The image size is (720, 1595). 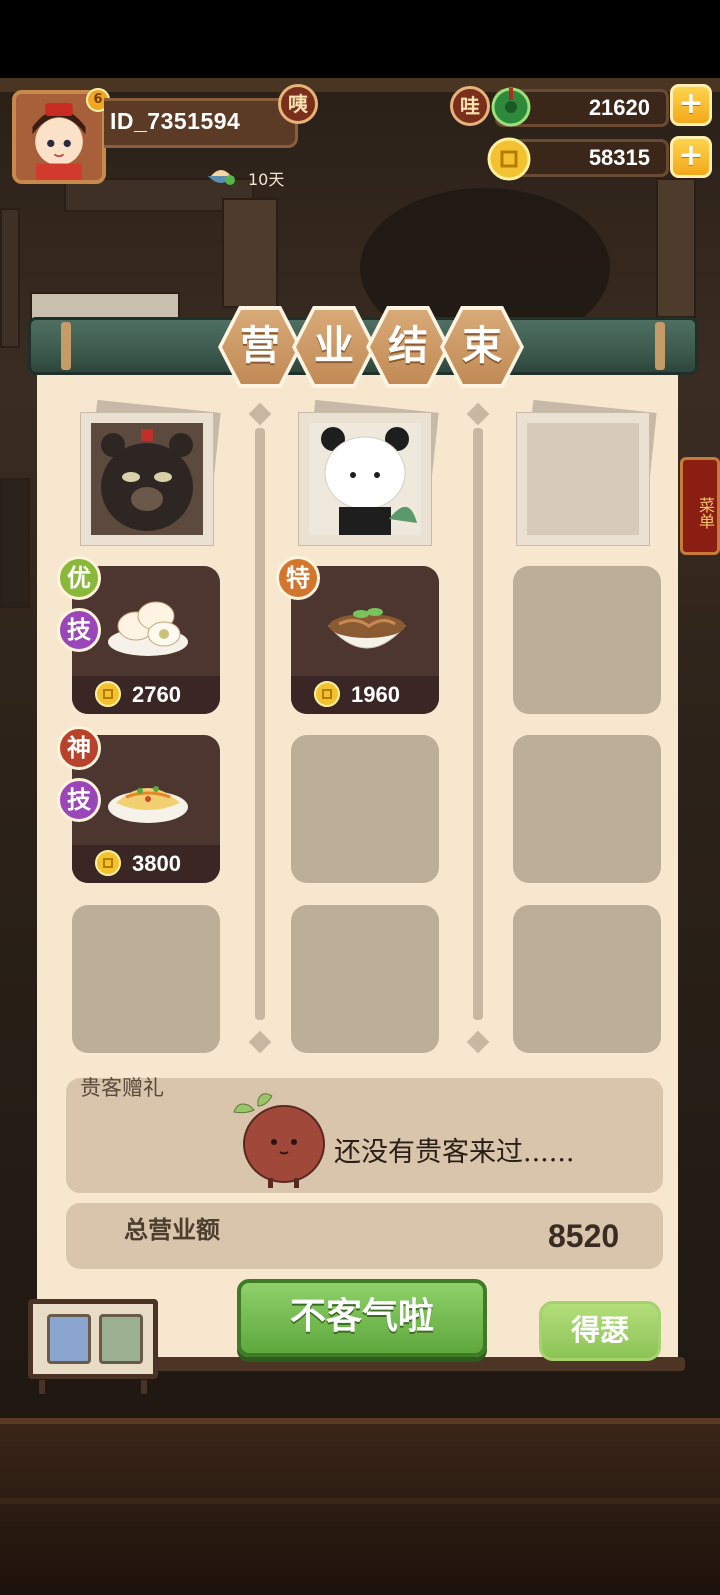 I want to click on right-window, so click(x=676, y=248).